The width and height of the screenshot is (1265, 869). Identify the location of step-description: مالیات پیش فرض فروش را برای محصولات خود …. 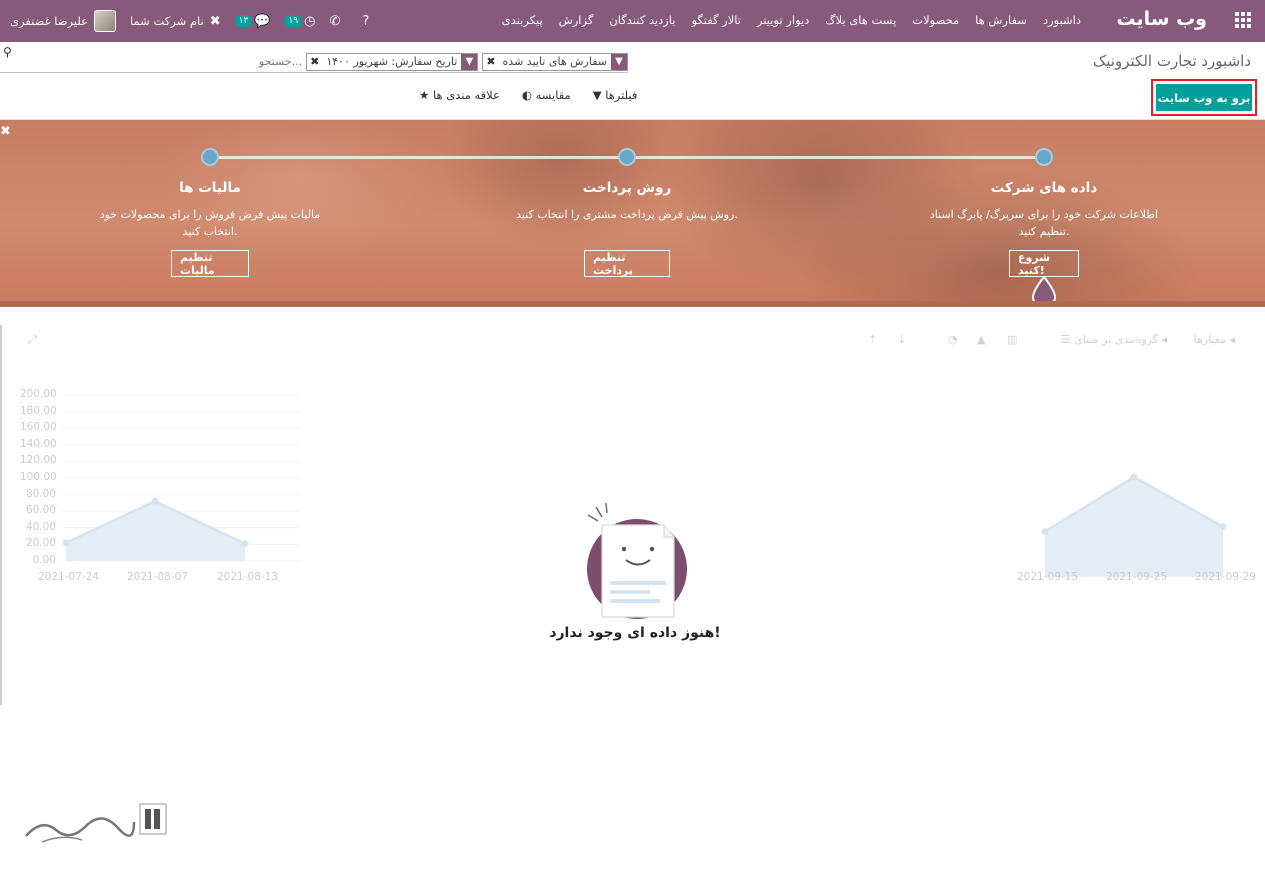
(210, 223).